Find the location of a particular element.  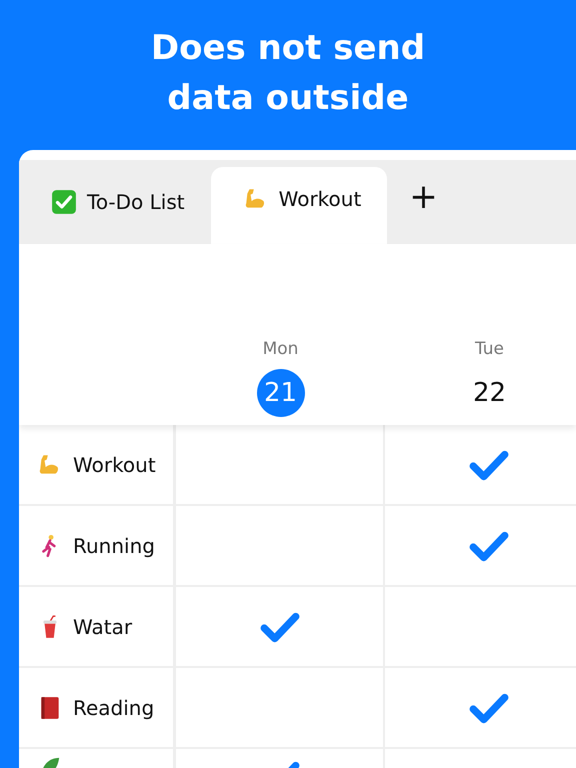

habit-label: Reading is located at coordinates (113, 708).